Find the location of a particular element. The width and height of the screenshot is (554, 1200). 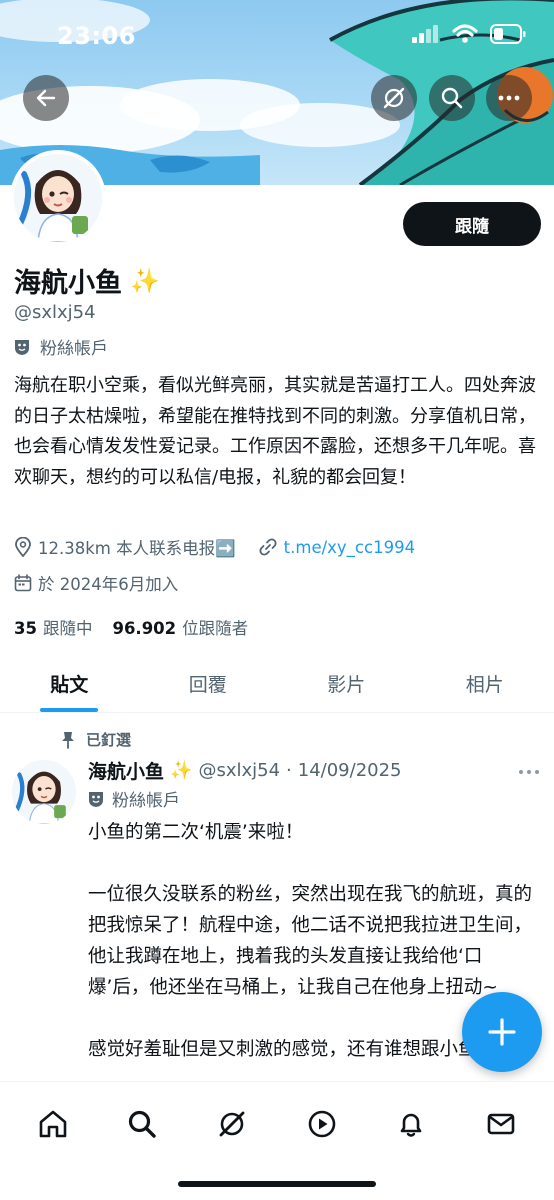

post-more-button is located at coordinates (529, 769).